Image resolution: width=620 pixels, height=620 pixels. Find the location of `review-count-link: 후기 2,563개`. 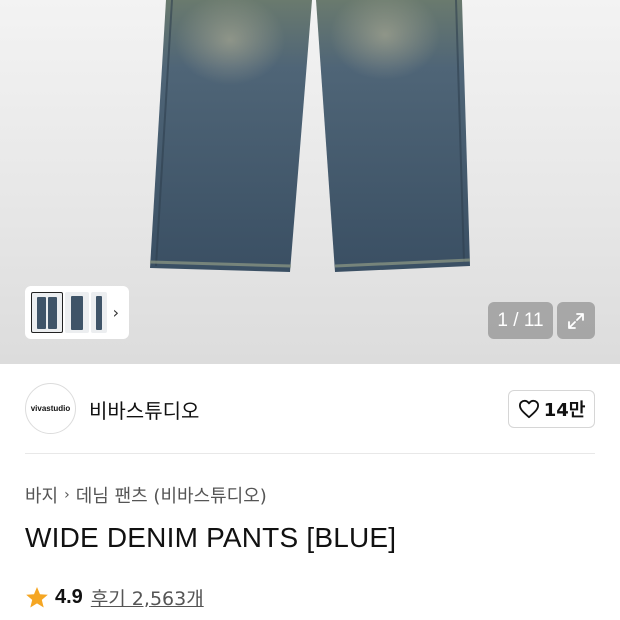

review-count-link: 후기 2,563개 is located at coordinates (147, 597).